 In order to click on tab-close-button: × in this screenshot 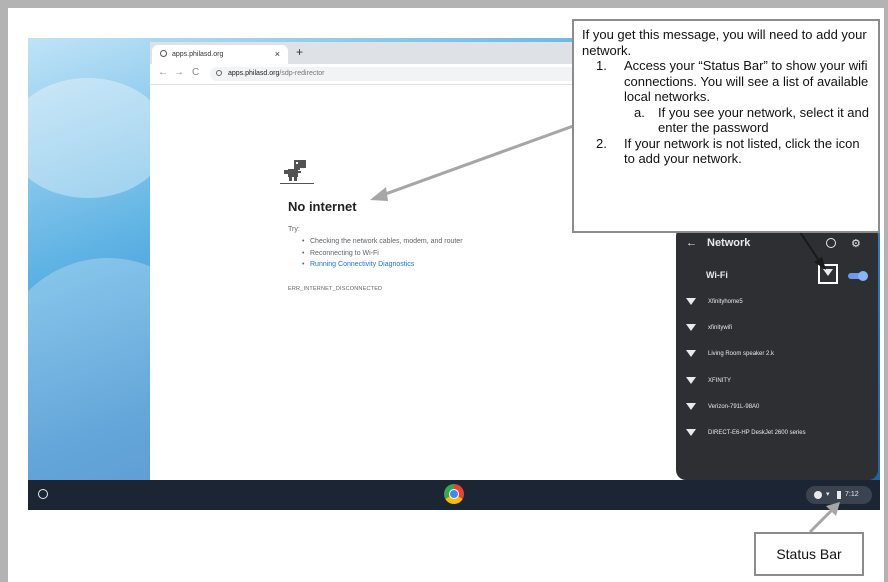, I will do `click(277, 54)`.